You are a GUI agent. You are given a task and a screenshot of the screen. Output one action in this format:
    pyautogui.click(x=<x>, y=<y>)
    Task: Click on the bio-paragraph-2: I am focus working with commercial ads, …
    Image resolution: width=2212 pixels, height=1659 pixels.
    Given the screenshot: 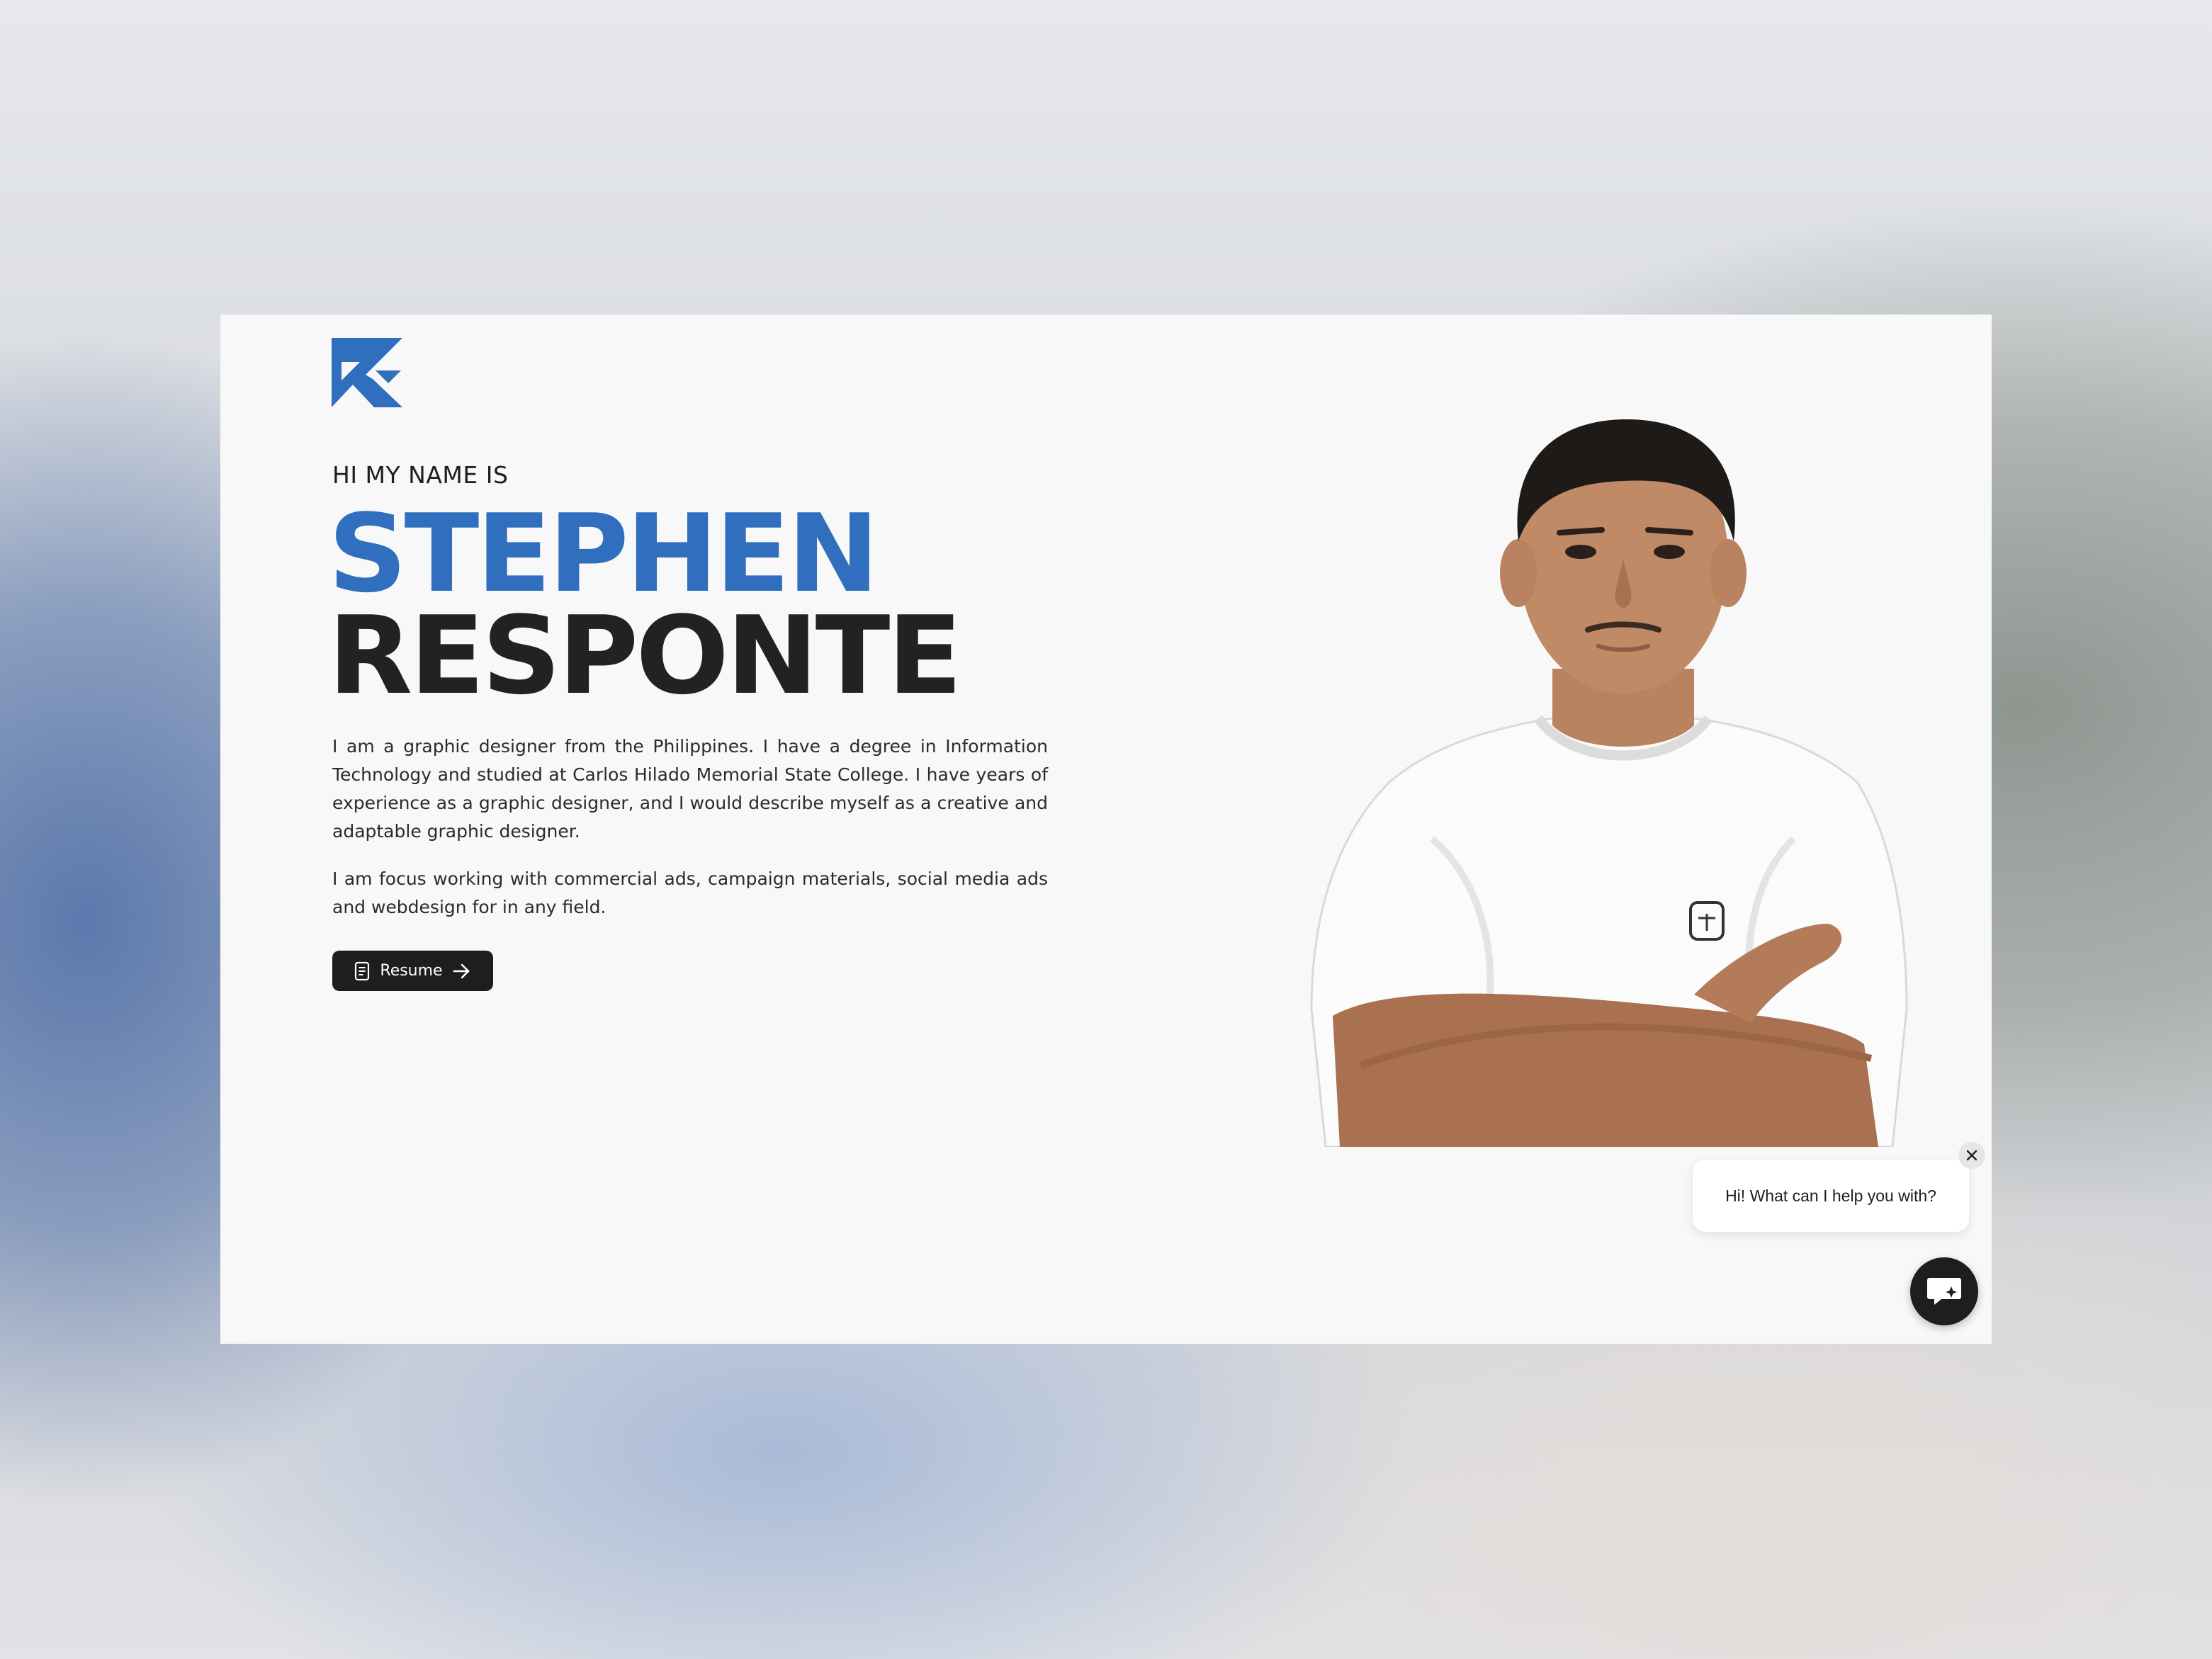 What is the action you would take?
    pyautogui.click(x=690, y=892)
    